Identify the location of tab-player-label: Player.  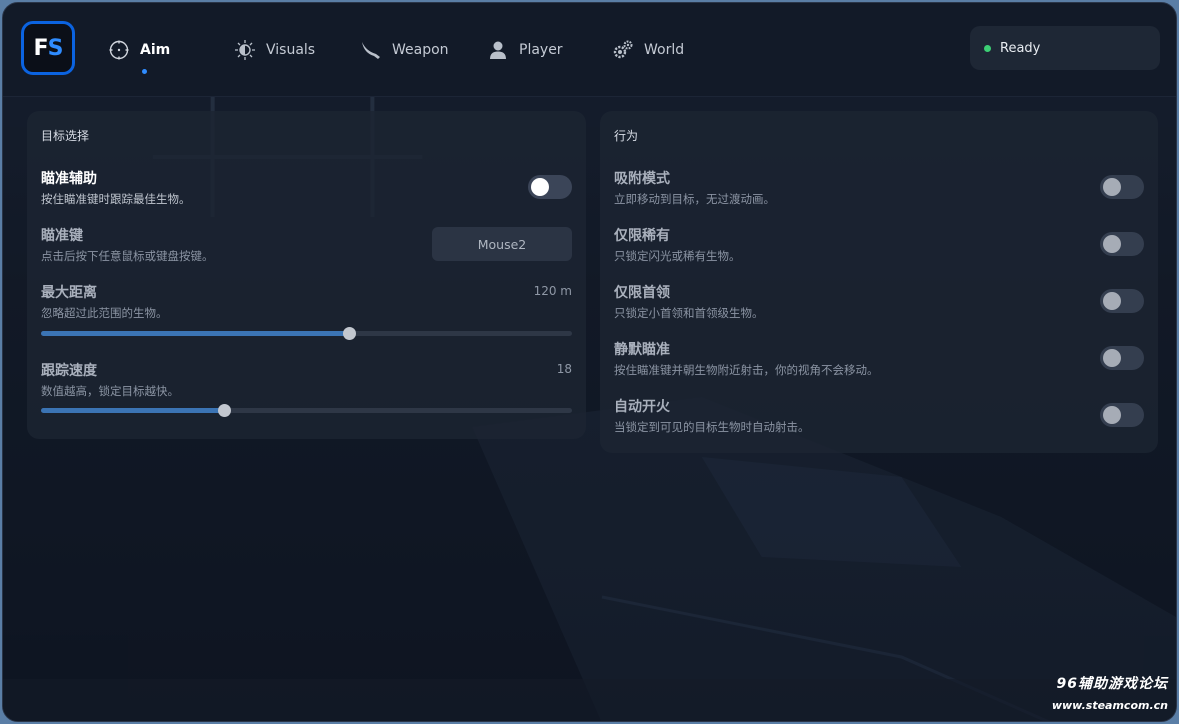
(541, 50).